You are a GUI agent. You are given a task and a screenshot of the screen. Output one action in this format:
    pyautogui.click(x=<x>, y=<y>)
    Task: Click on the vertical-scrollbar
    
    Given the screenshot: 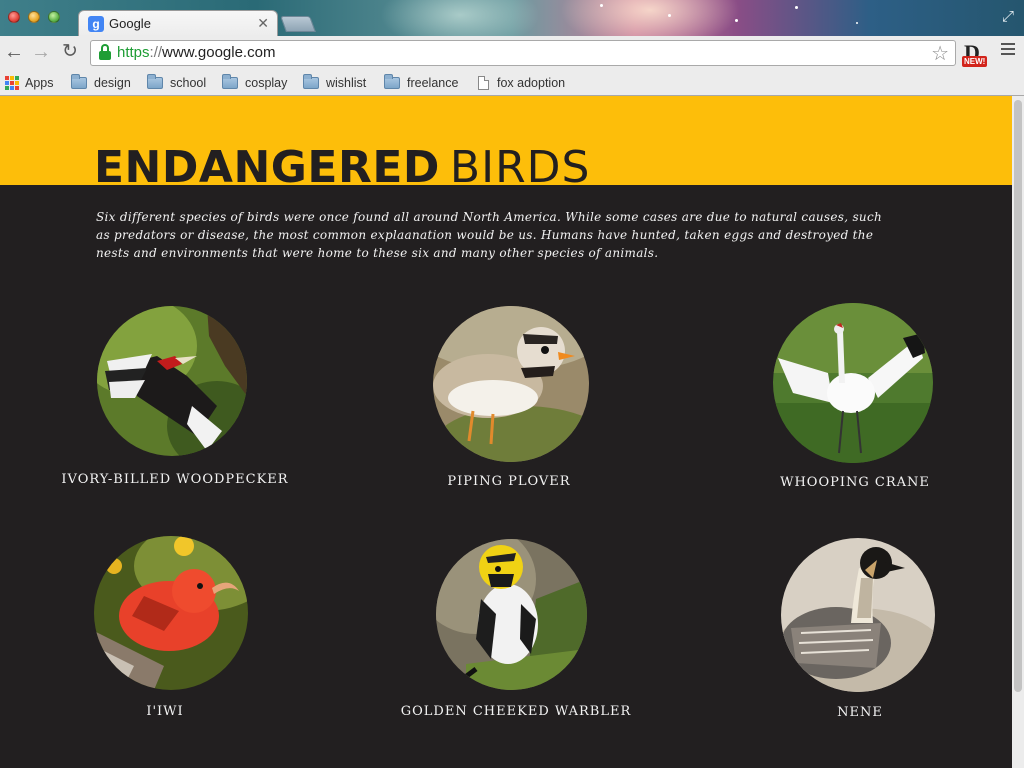 What is the action you would take?
    pyautogui.click(x=1018, y=432)
    